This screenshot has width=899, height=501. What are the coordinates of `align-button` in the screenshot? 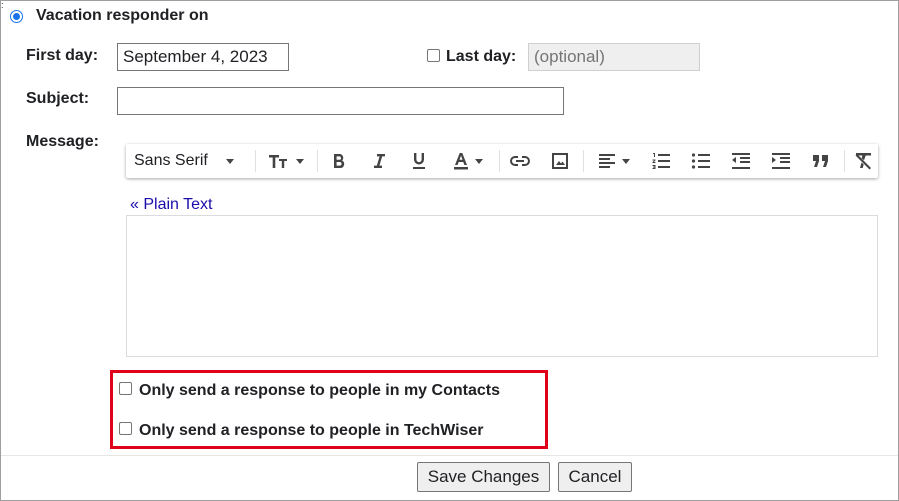 It's located at (614, 161).